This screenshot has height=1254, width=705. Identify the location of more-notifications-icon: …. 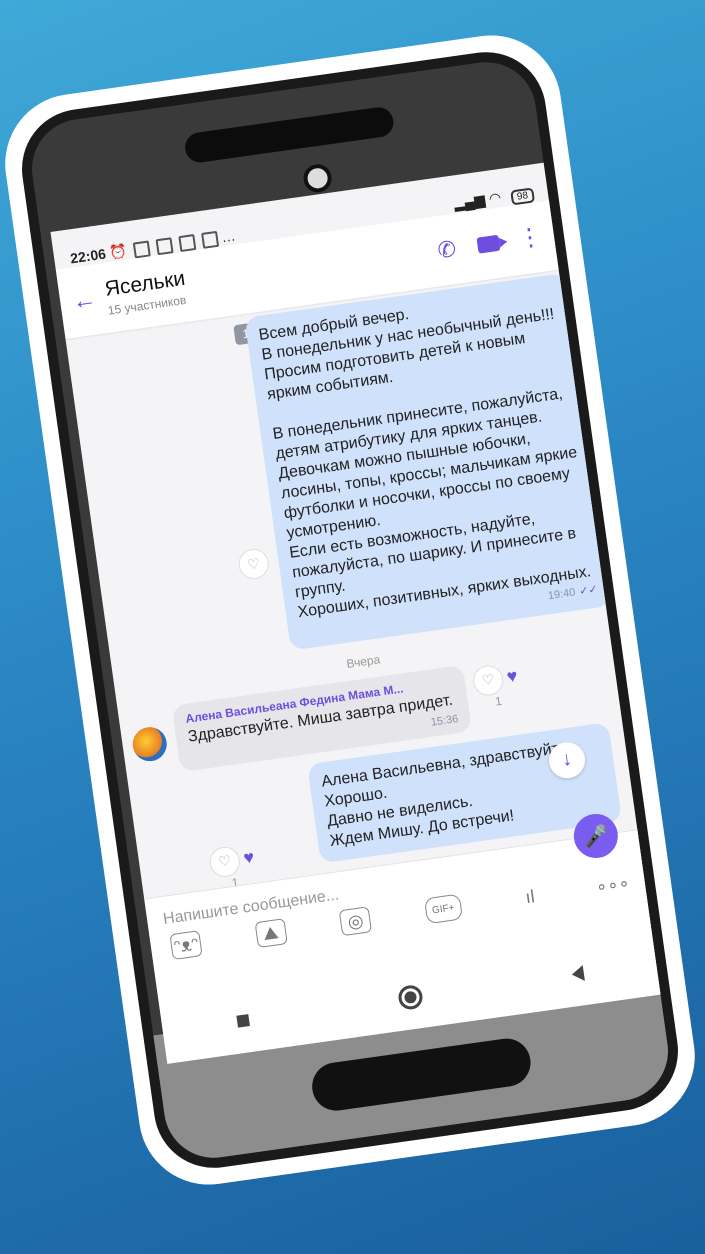
(228, 236).